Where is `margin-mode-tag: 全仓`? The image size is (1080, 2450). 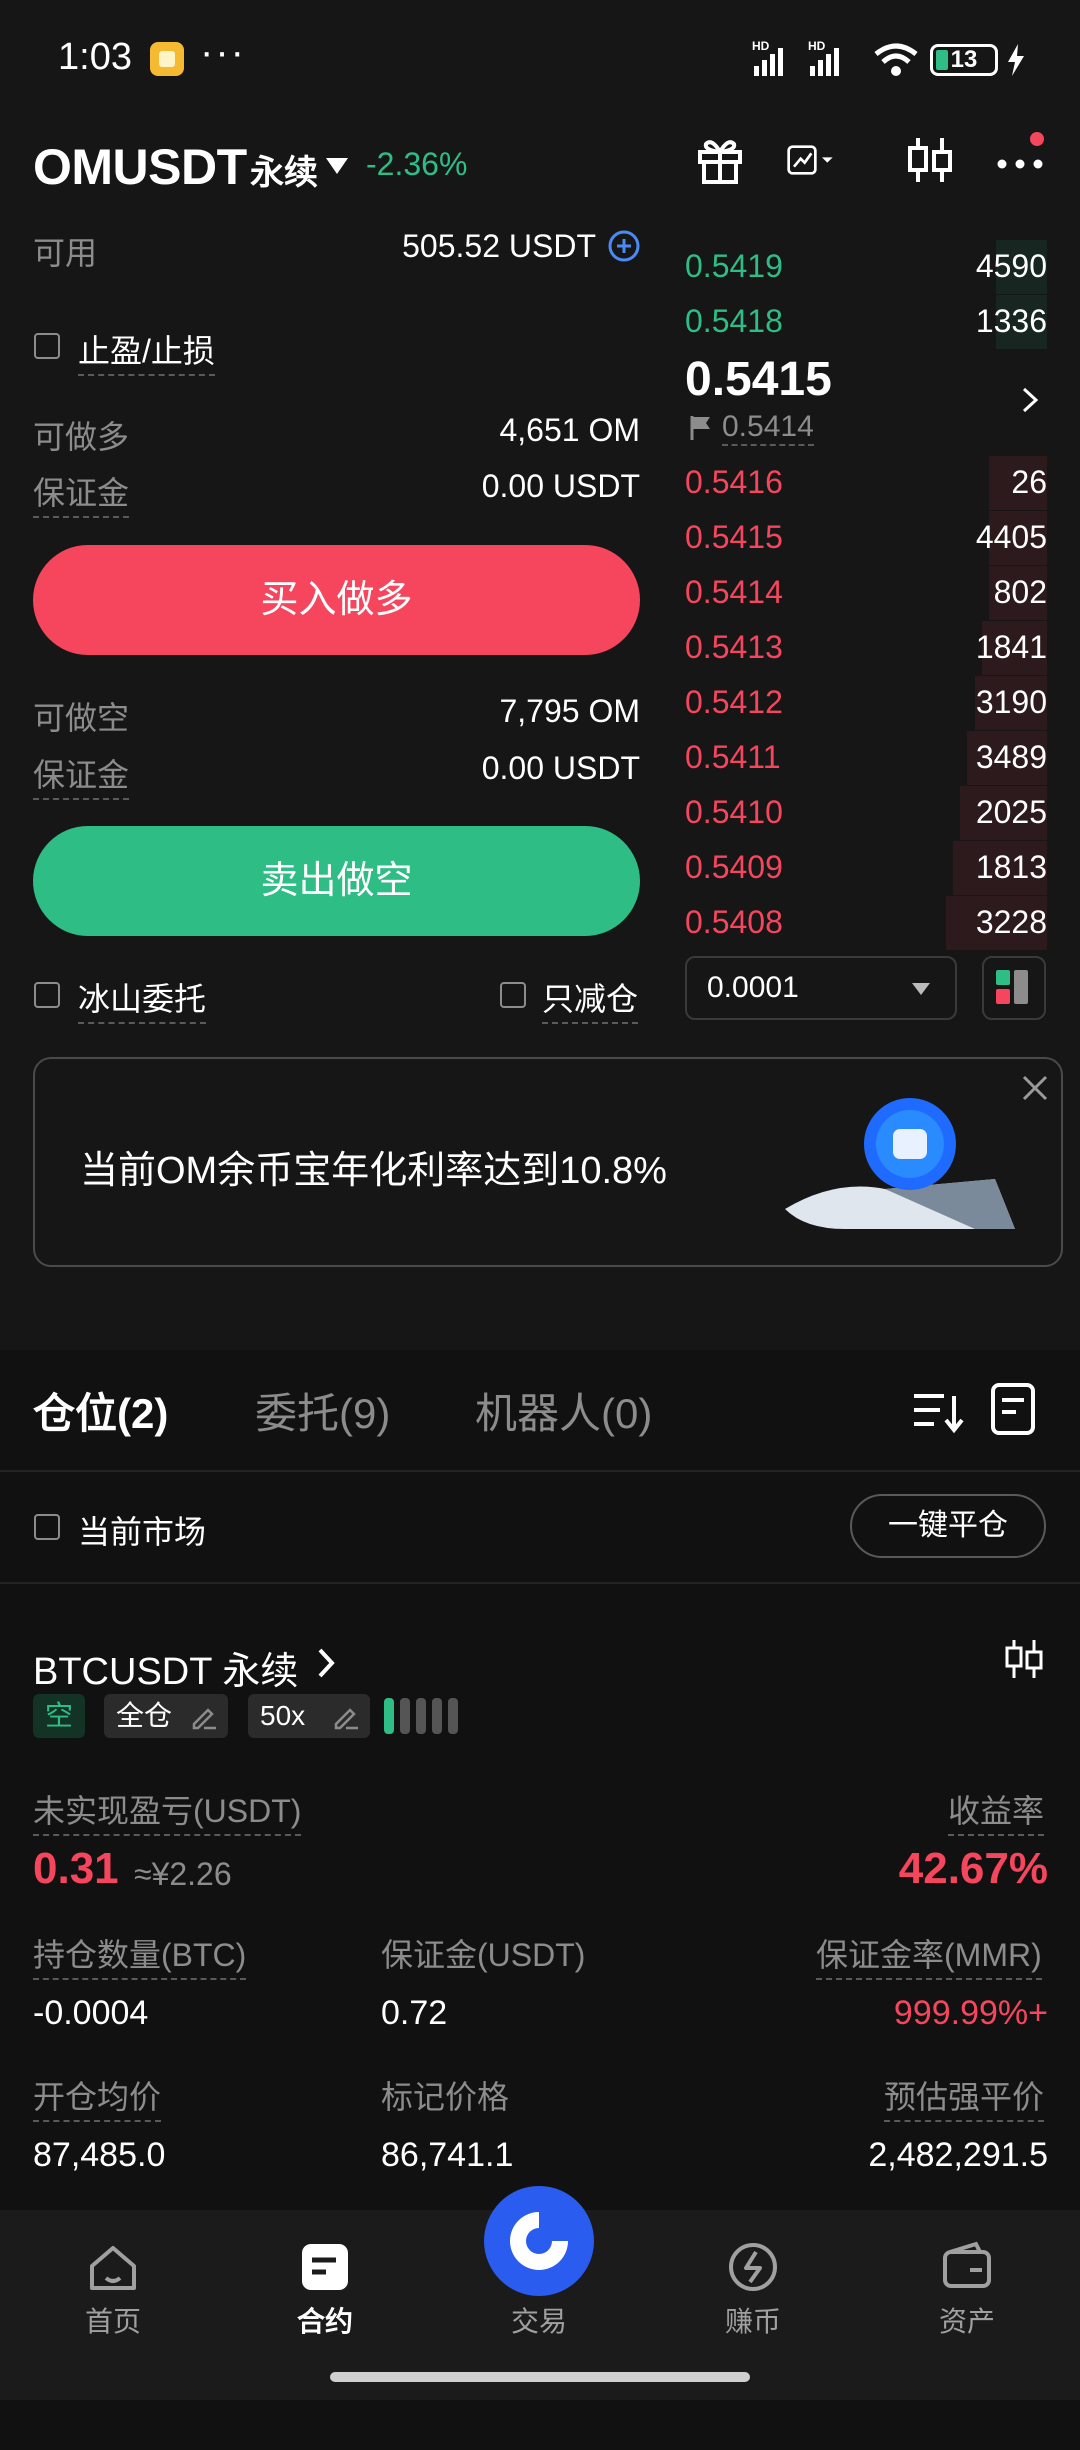
margin-mode-tag: 全仓 is located at coordinates (166, 1716).